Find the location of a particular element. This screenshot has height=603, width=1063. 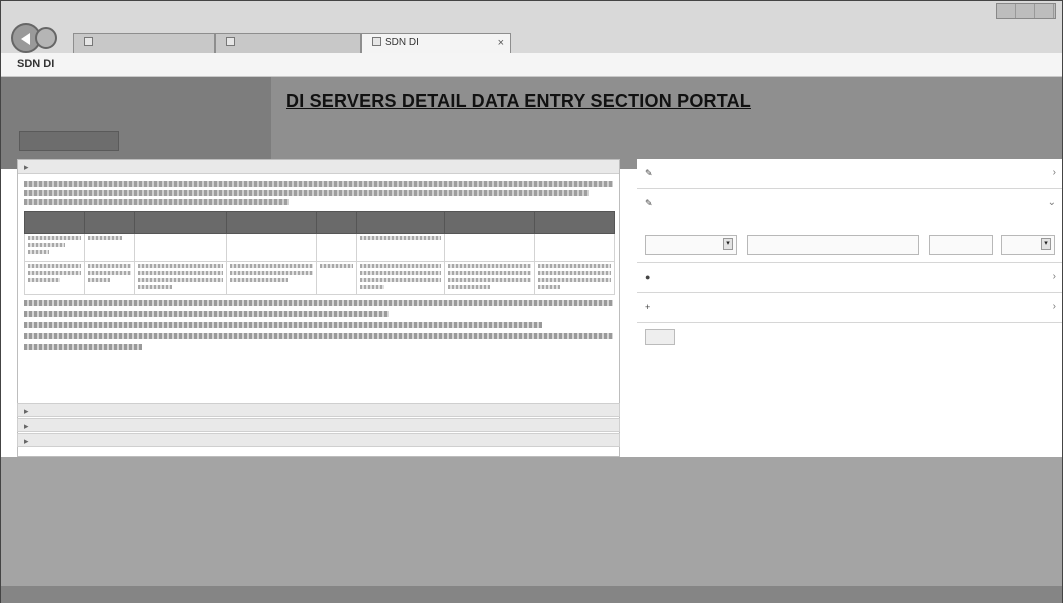

table-header-row is located at coordinates (319, 222).